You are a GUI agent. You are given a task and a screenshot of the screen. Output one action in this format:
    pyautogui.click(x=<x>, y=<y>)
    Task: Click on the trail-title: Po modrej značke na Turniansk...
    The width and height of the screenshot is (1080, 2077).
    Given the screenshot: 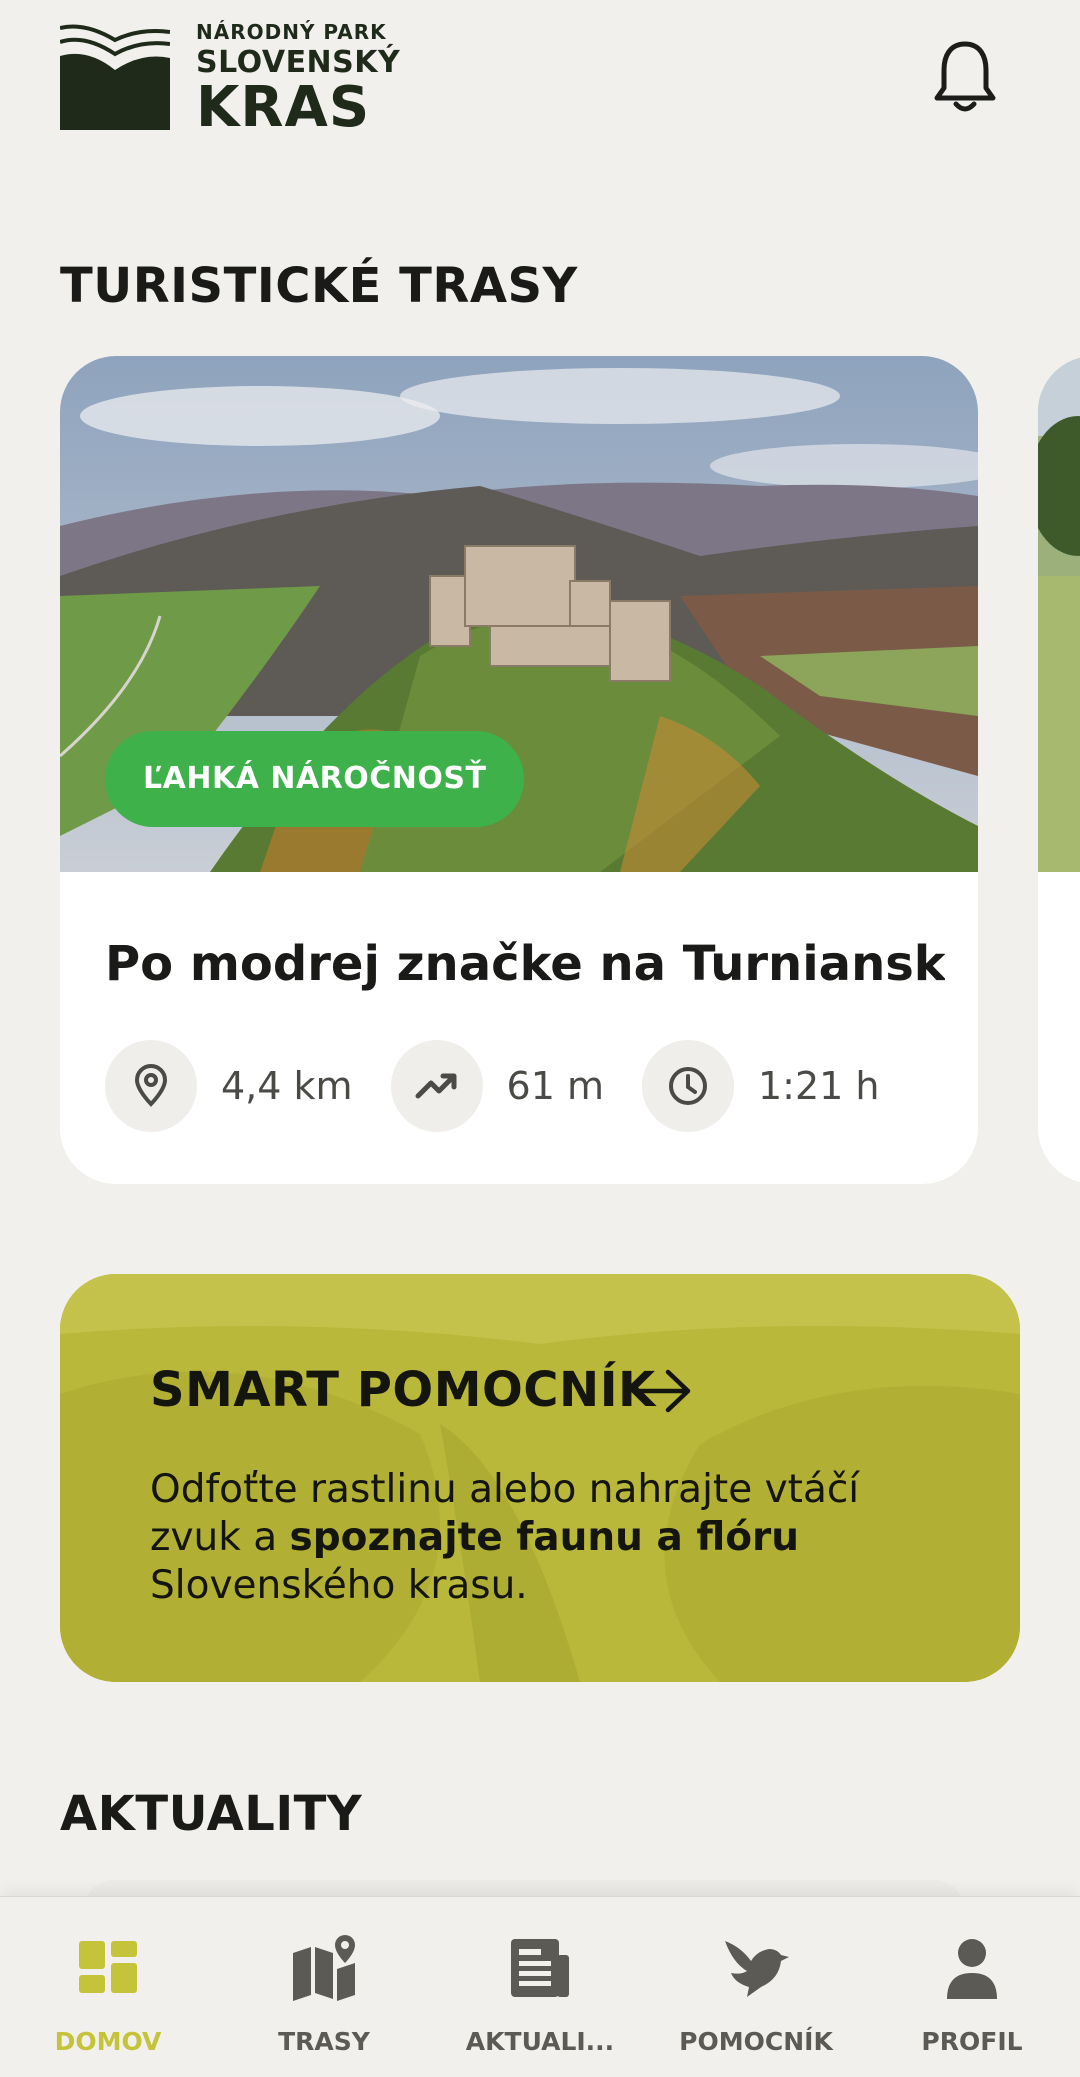 What is the action you would take?
    pyautogui.click(x=525, y=964)
    